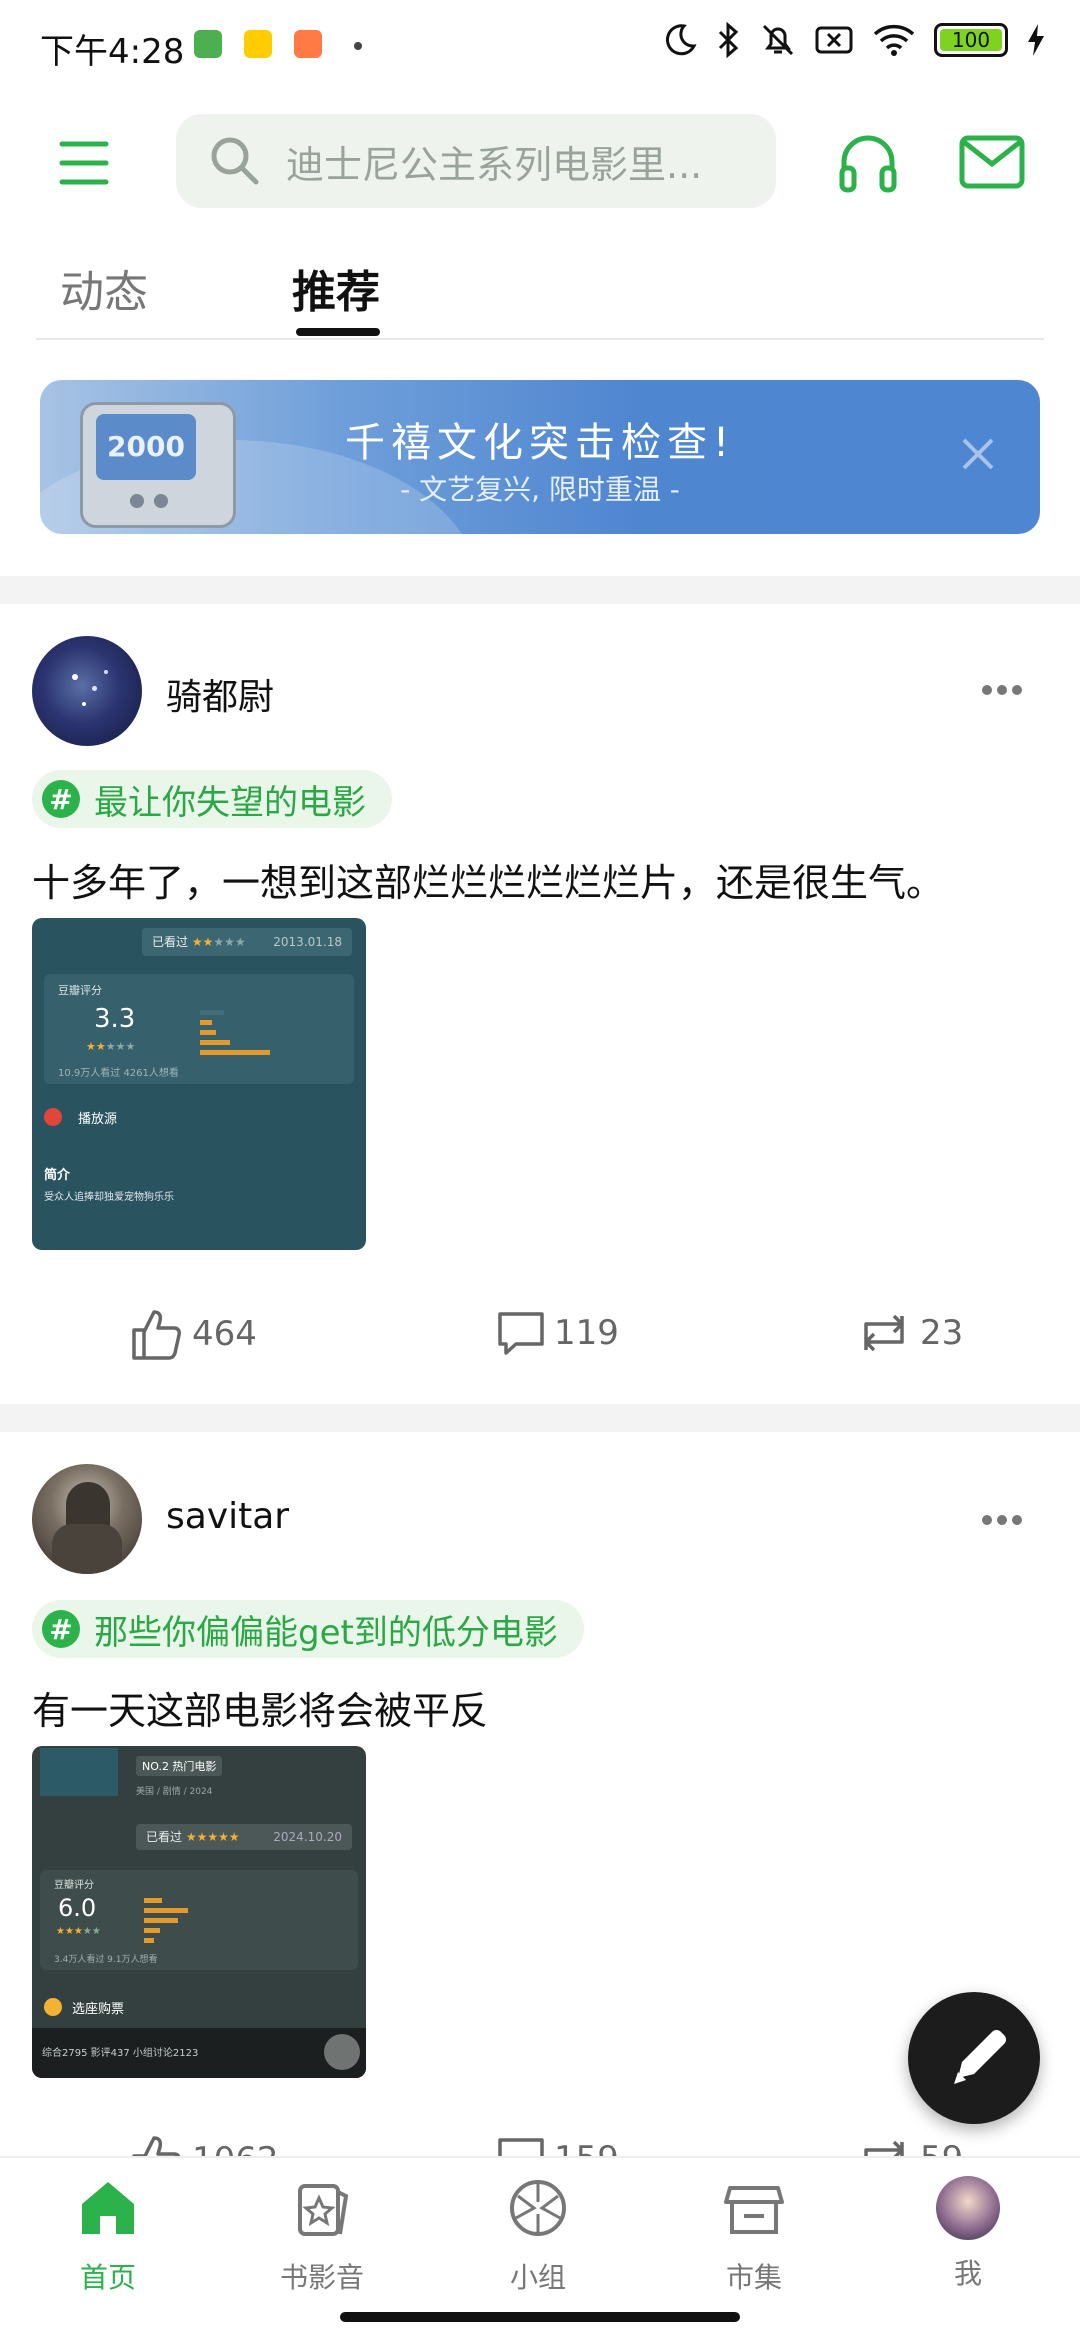  I want to click on nav-label: 小组, so click(537, 2277).